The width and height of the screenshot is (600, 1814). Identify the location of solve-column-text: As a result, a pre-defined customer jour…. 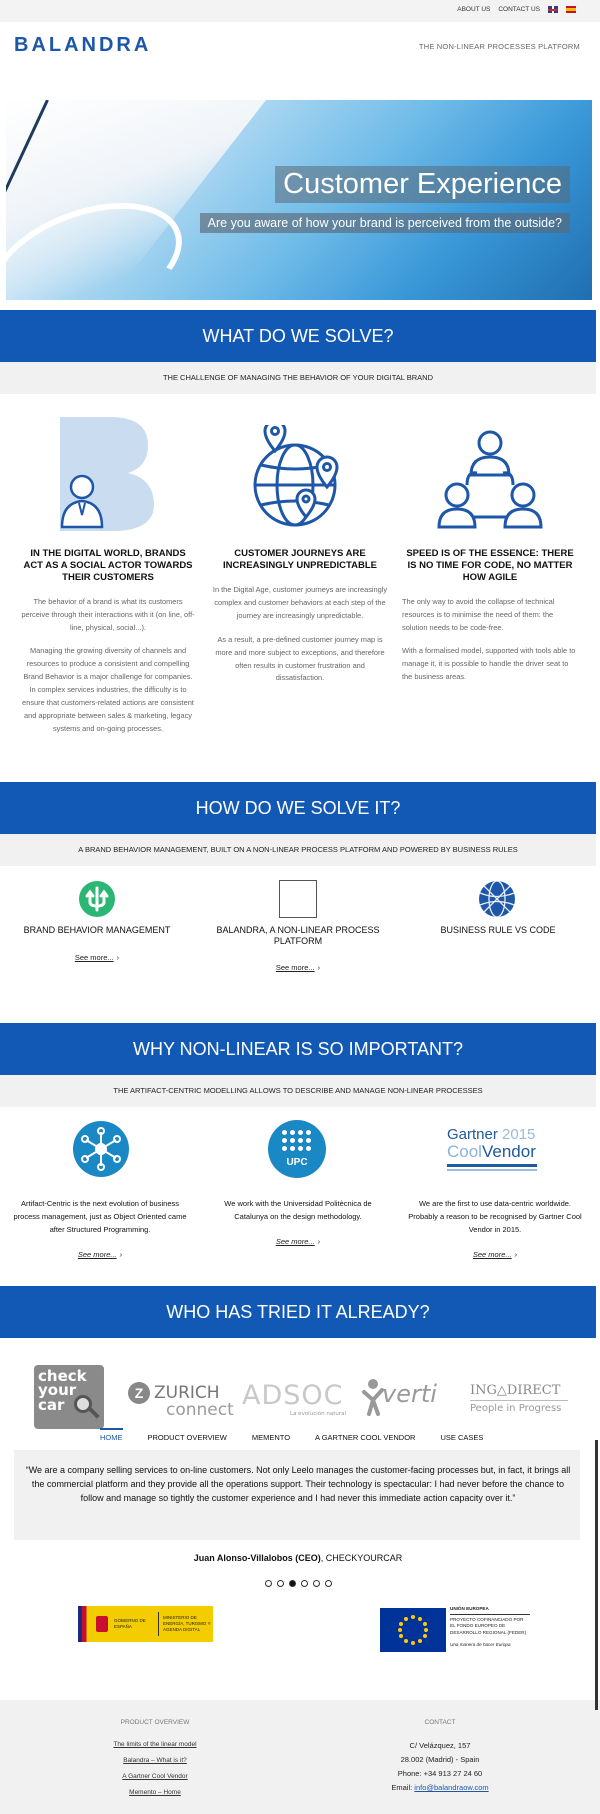
(300, 658).